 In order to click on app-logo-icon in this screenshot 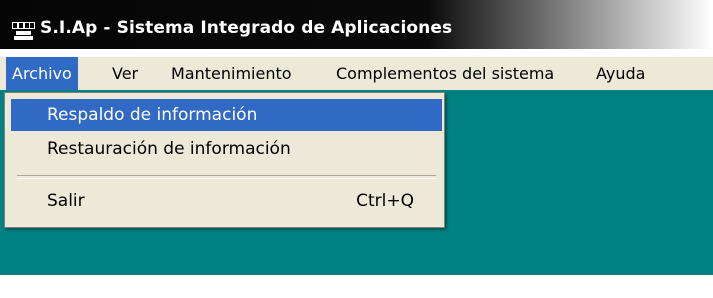, I will do `click(23, 31)`.